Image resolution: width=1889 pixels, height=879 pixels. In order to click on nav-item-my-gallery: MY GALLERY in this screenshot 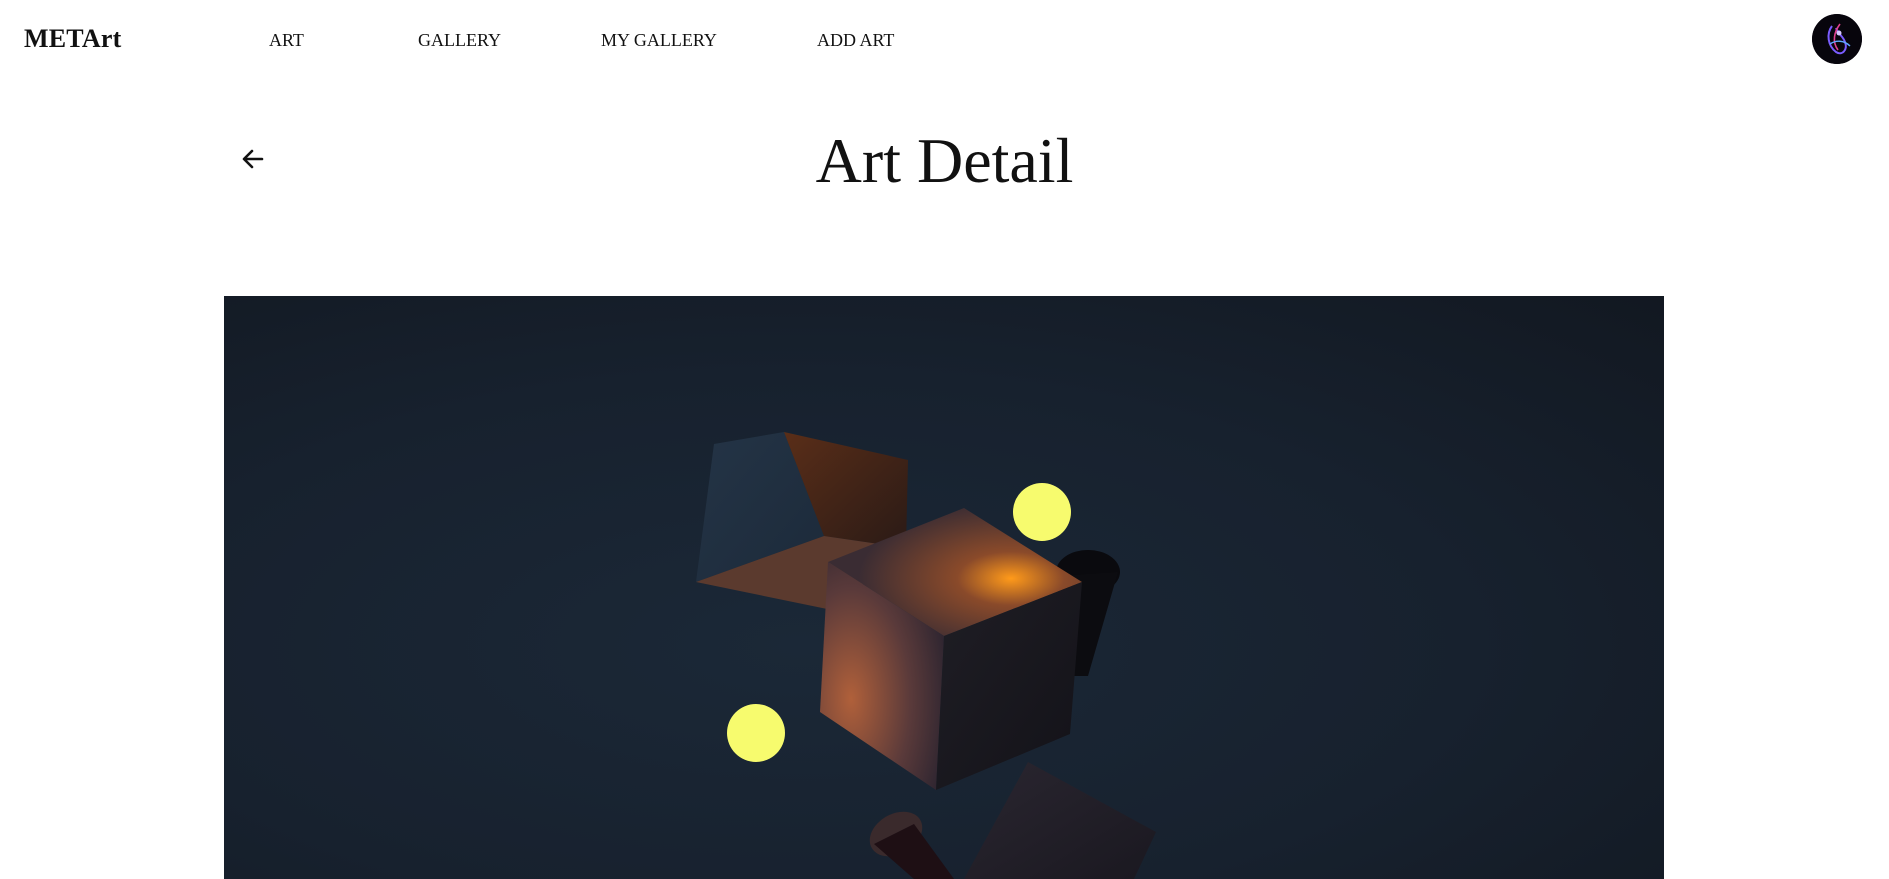, I will do `click(659, 40)`.